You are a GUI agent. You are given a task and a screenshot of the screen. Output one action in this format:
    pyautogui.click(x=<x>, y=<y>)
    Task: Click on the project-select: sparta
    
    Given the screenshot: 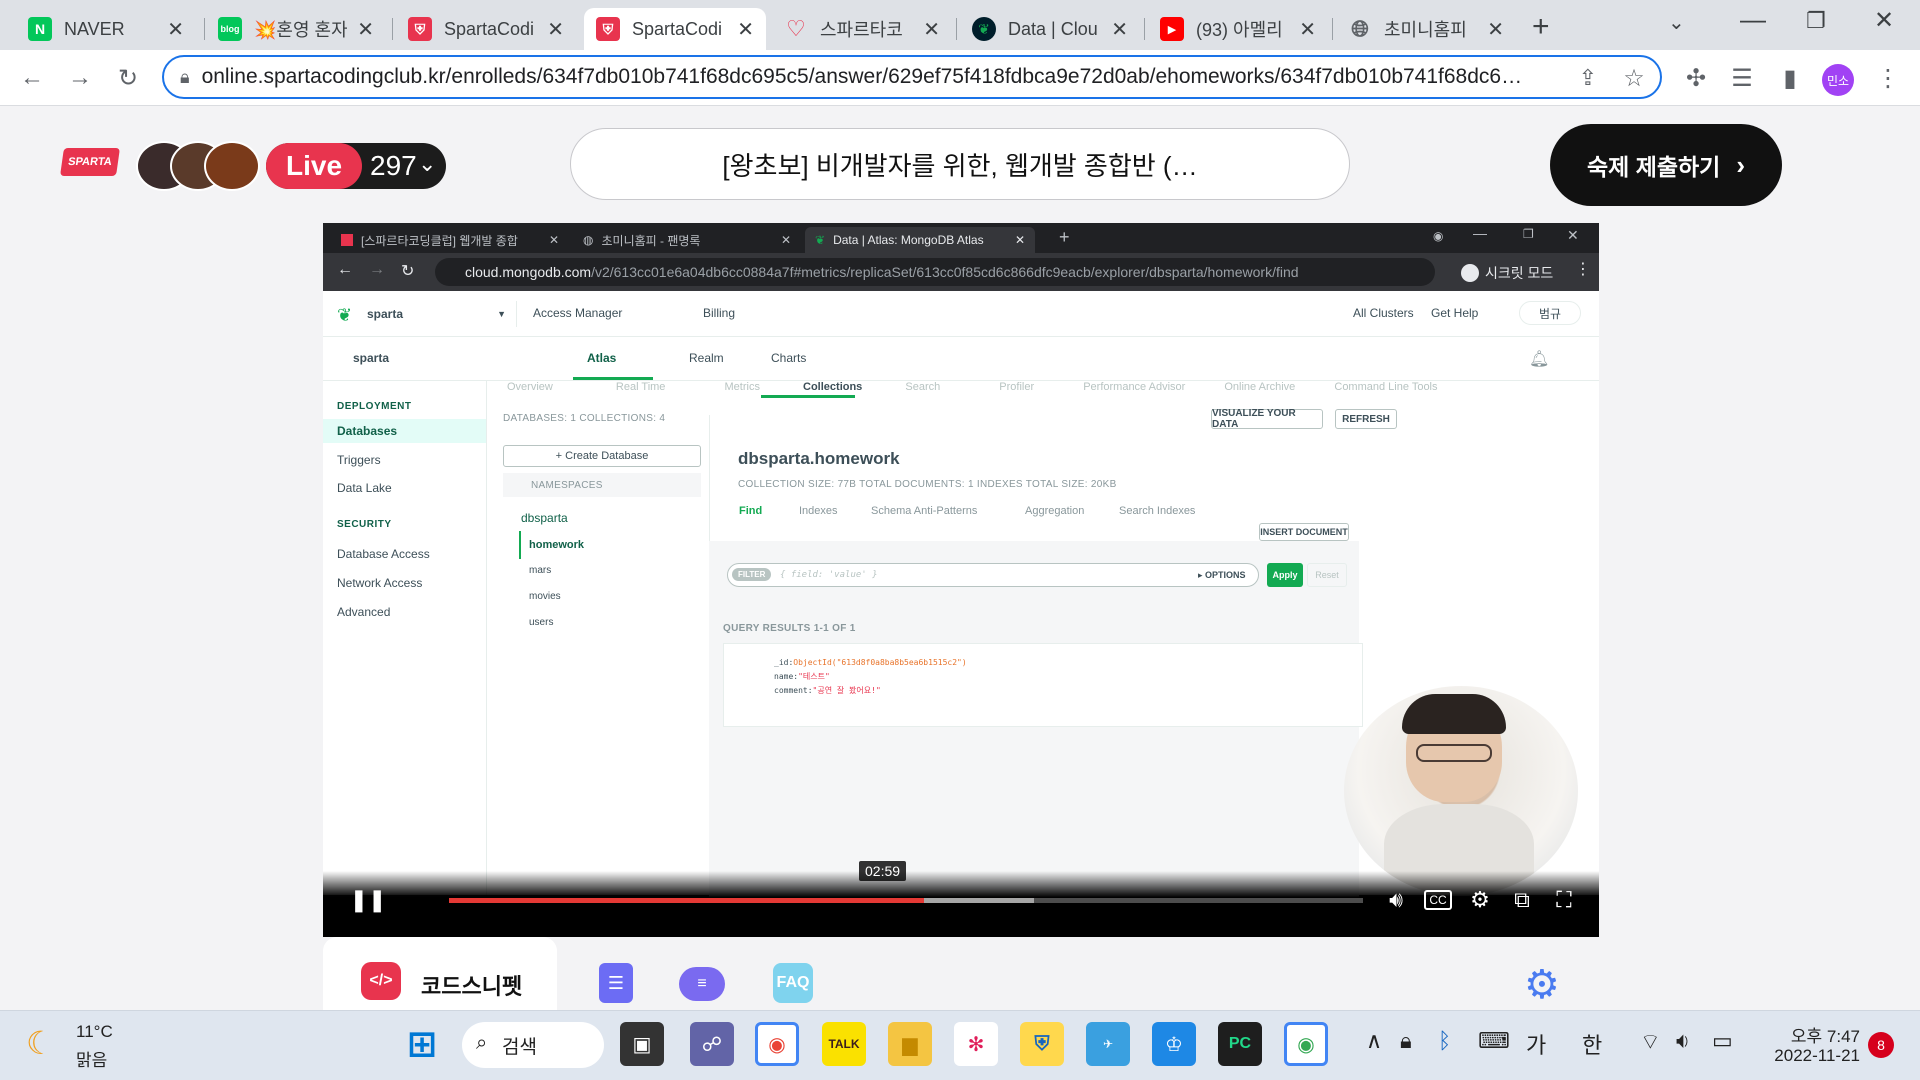 What is the action you would take?
    pyautogui.click(x=371, y=358)
    